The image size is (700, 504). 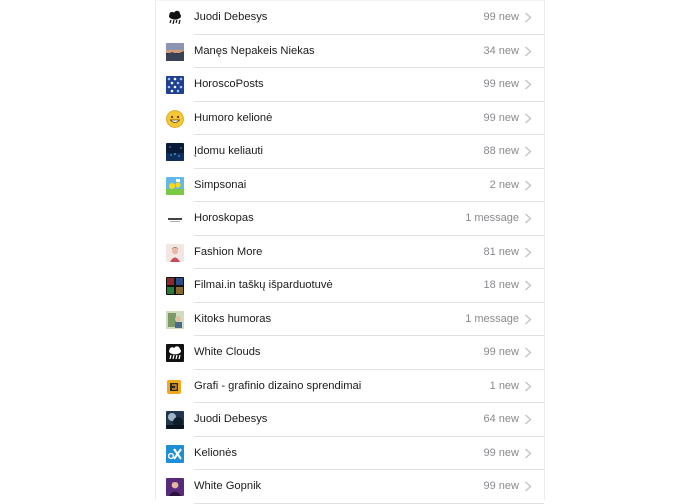 What do you see at coordinates (175, 353) in the screenshot?
I see `white-cloud-rain-icon` at bounding box center [175, 353].